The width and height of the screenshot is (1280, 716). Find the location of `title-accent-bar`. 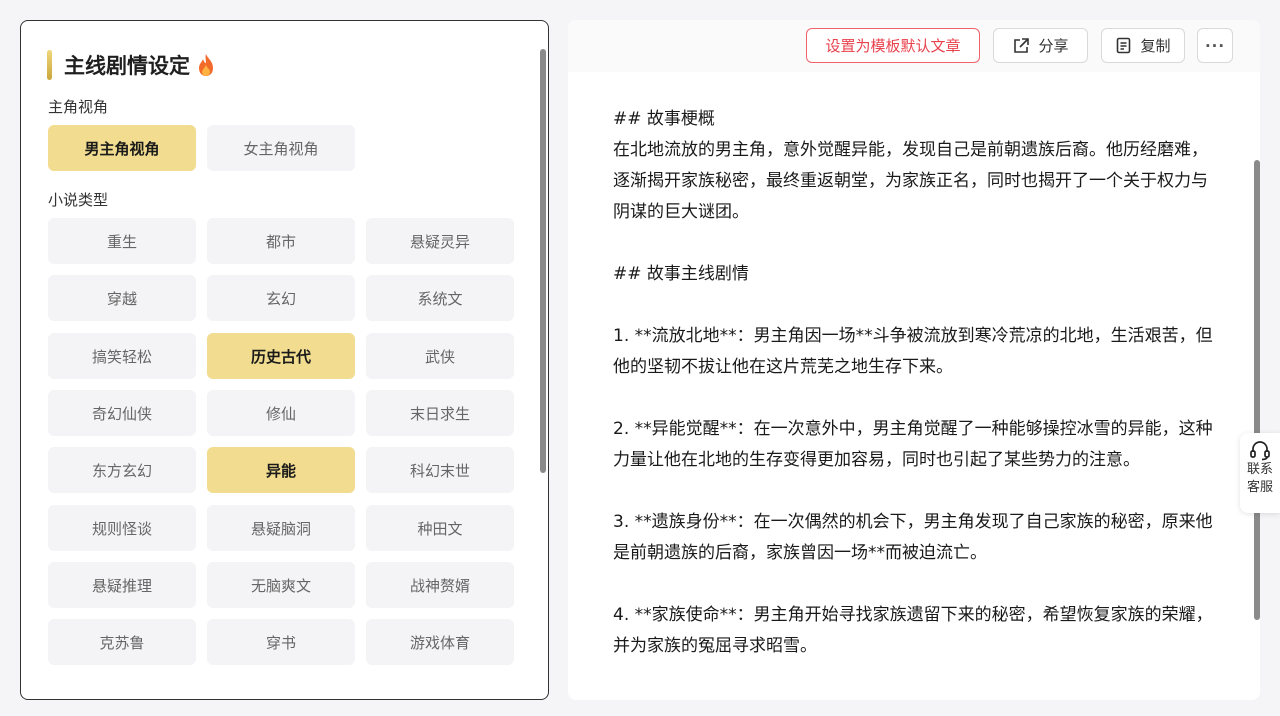

title-accent-bar is located at coordinates (49, 65).